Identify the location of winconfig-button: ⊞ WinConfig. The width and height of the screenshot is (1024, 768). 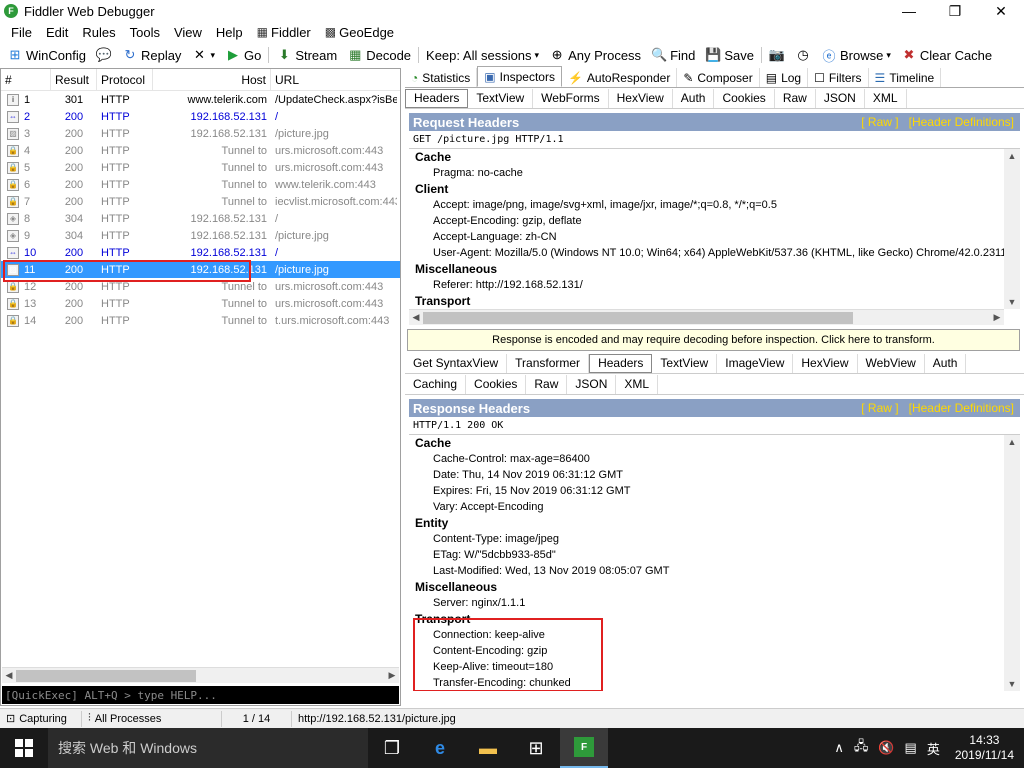
(46, 55).